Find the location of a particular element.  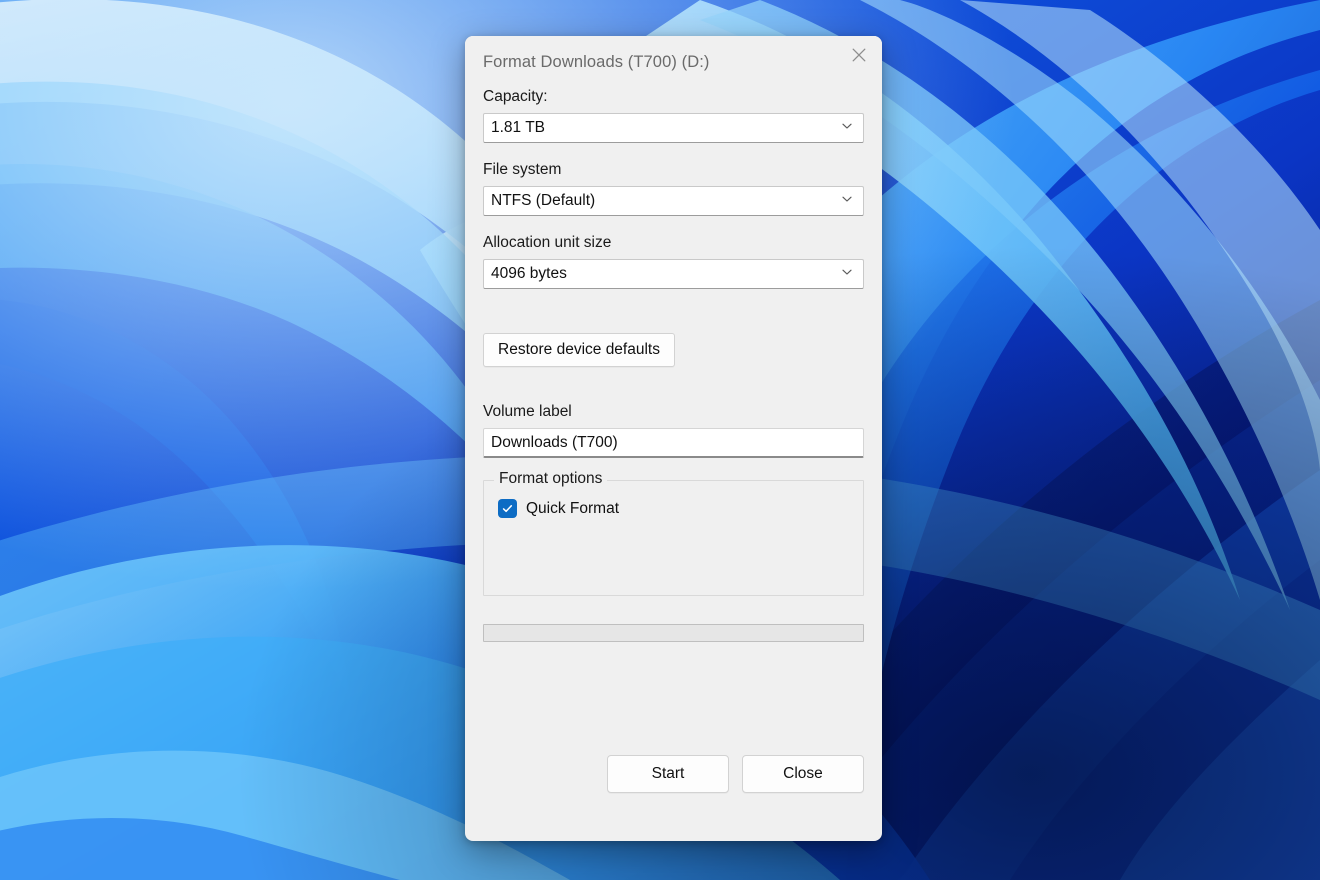

close-dialog-button: Close is located at coordinates (803, 774).